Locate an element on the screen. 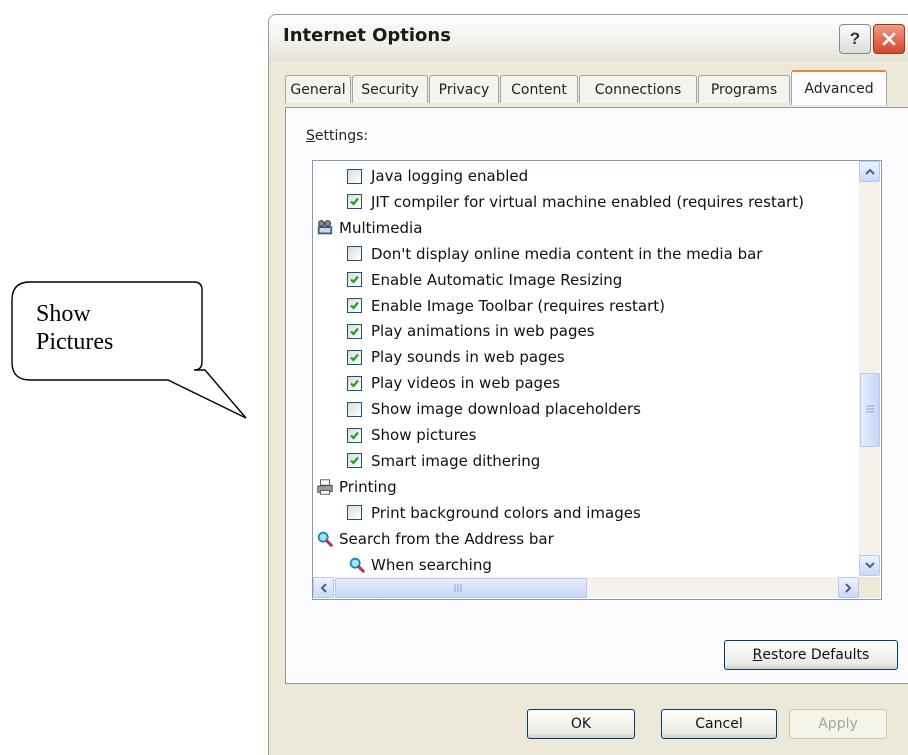  chevron-left-icon is located at coordinates (323, 587).